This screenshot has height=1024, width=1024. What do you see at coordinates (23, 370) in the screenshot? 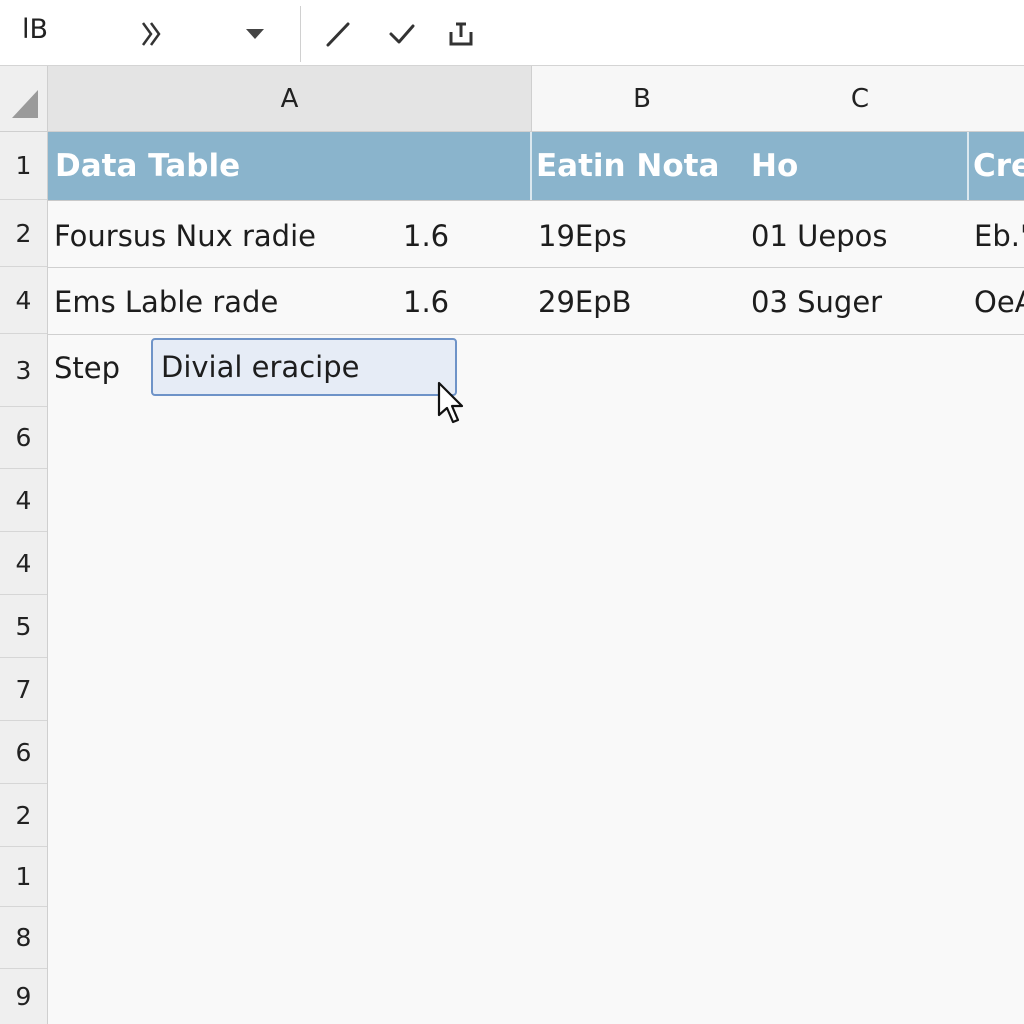
I see `row-header: 3` at bounding box center [23, 370].